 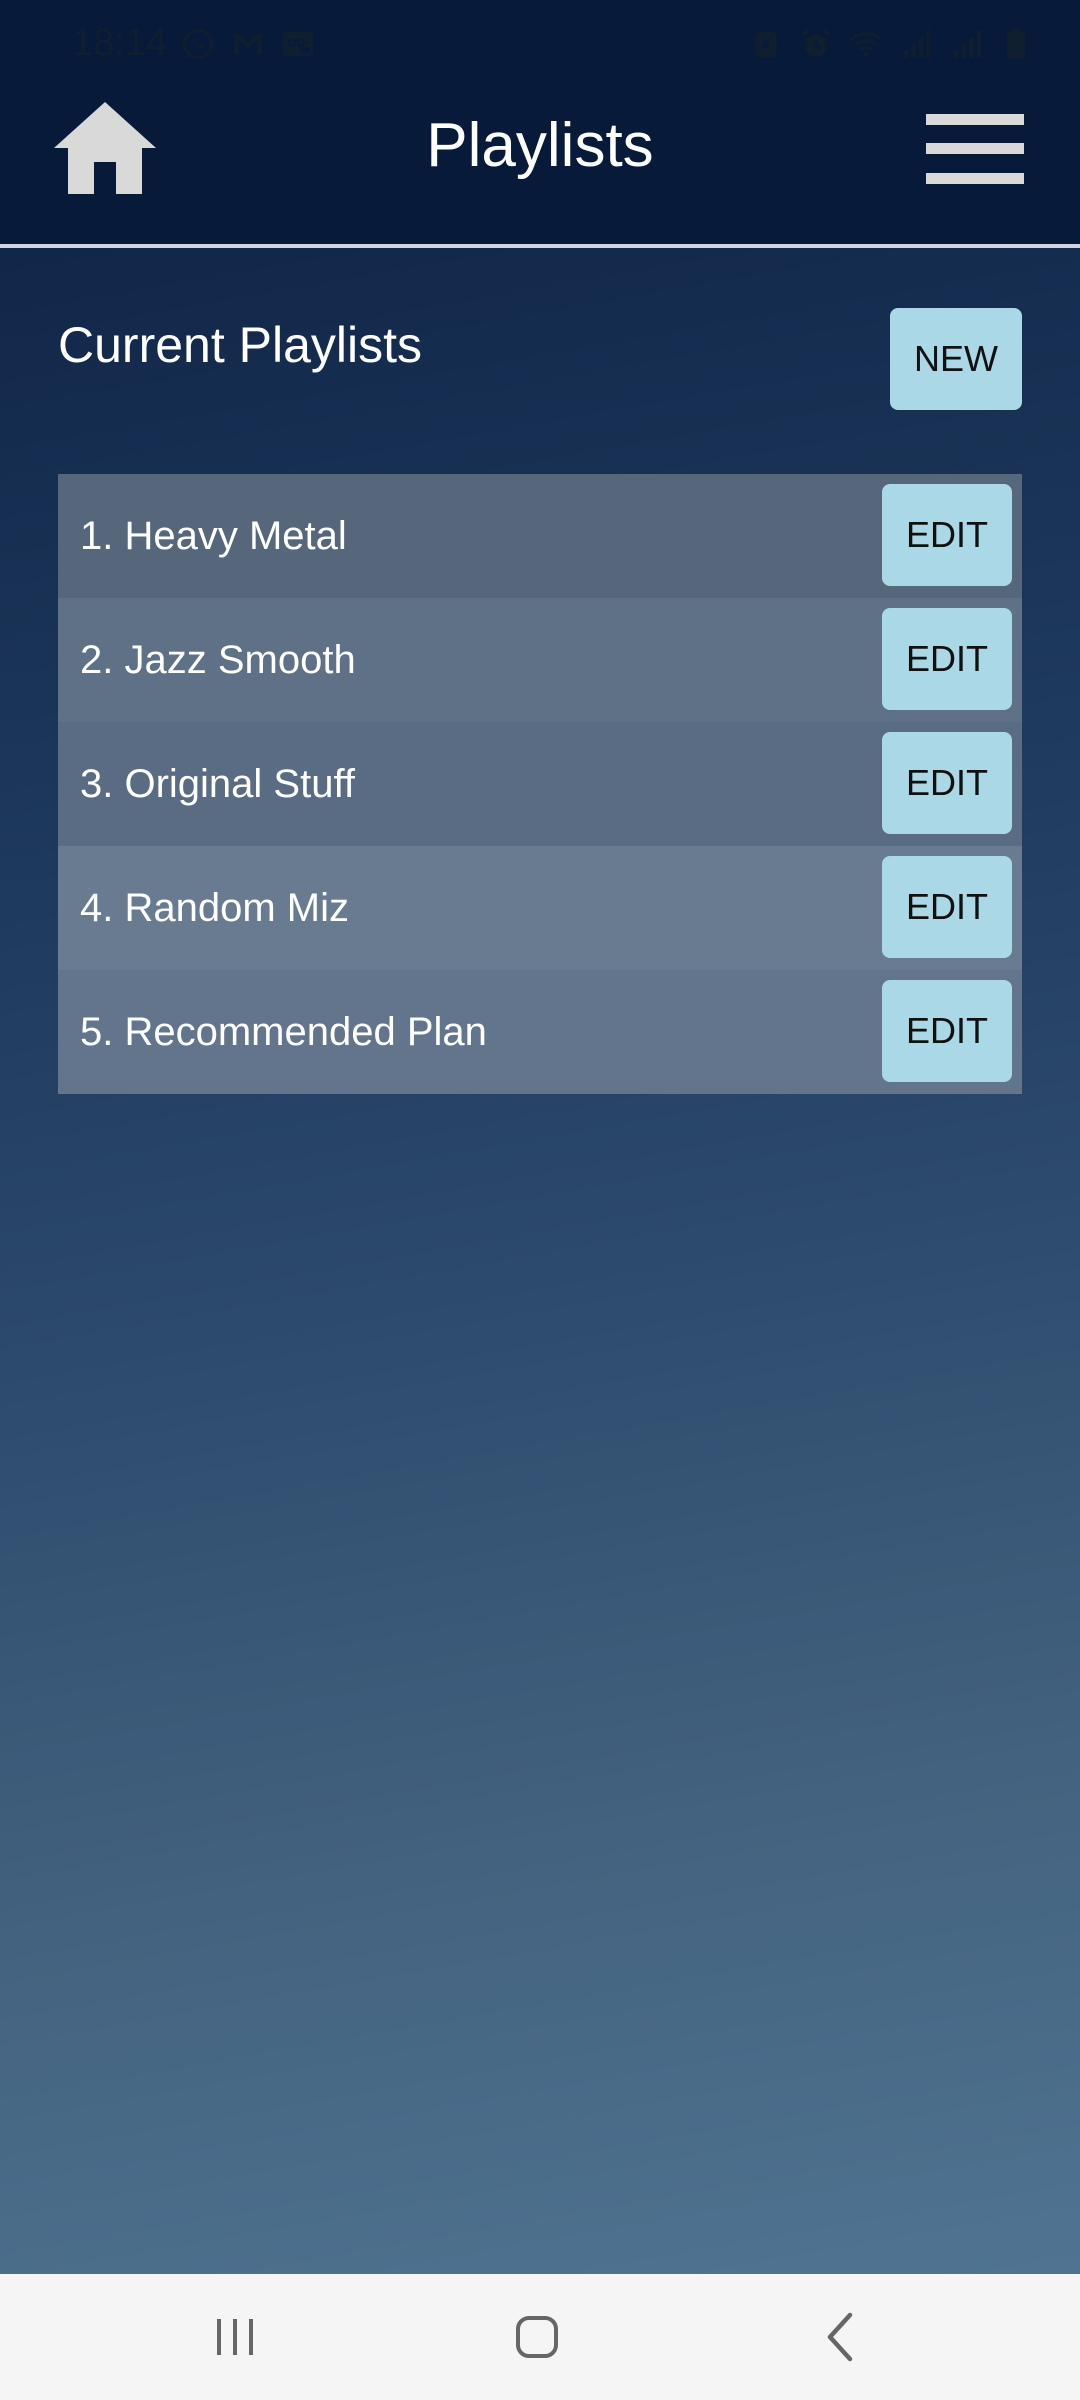 I want to click on app-header, so click(x=540, y=166).